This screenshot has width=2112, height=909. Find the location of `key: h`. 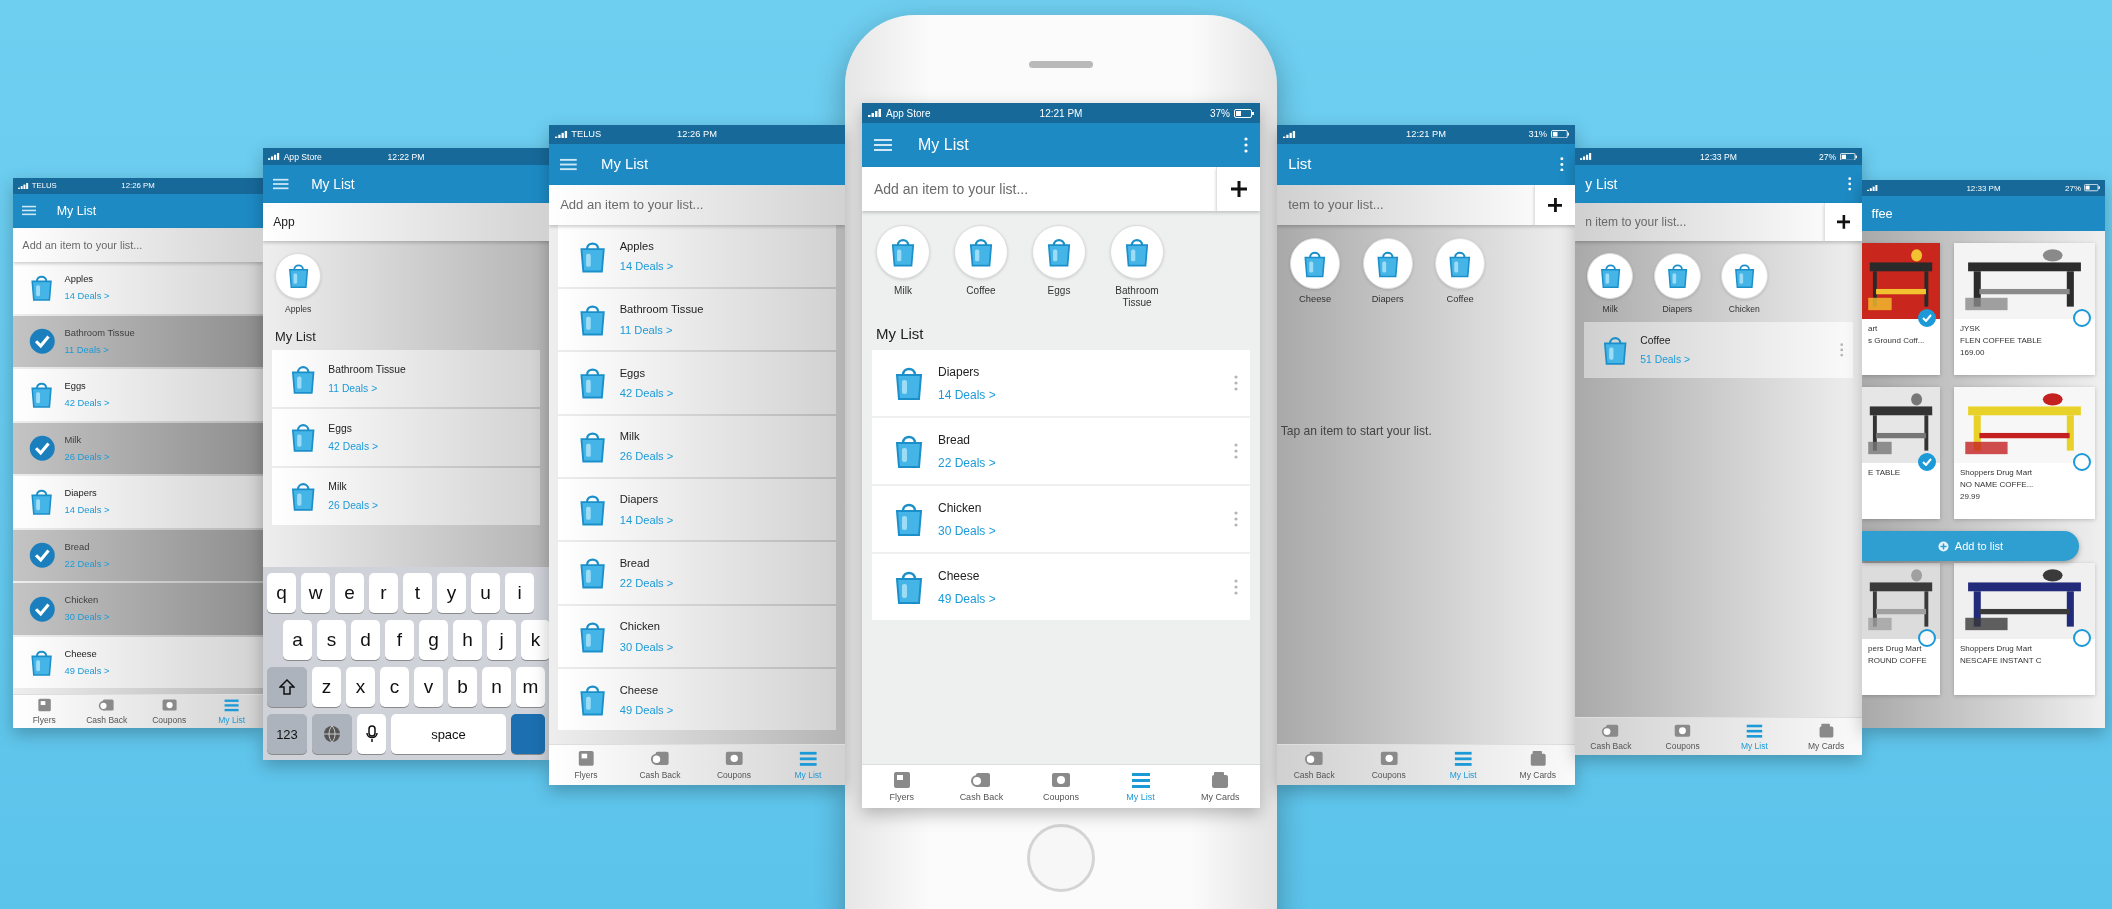

key: h is located at coordinates (467, 640).